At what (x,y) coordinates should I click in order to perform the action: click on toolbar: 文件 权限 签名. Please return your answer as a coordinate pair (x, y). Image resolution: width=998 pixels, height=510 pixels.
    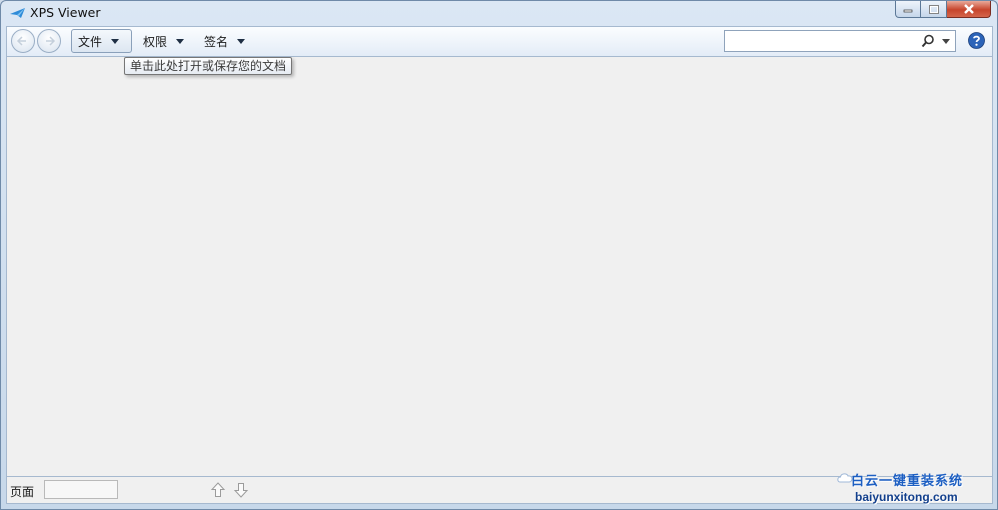
    Looking at the image, I should click on (499, 41).